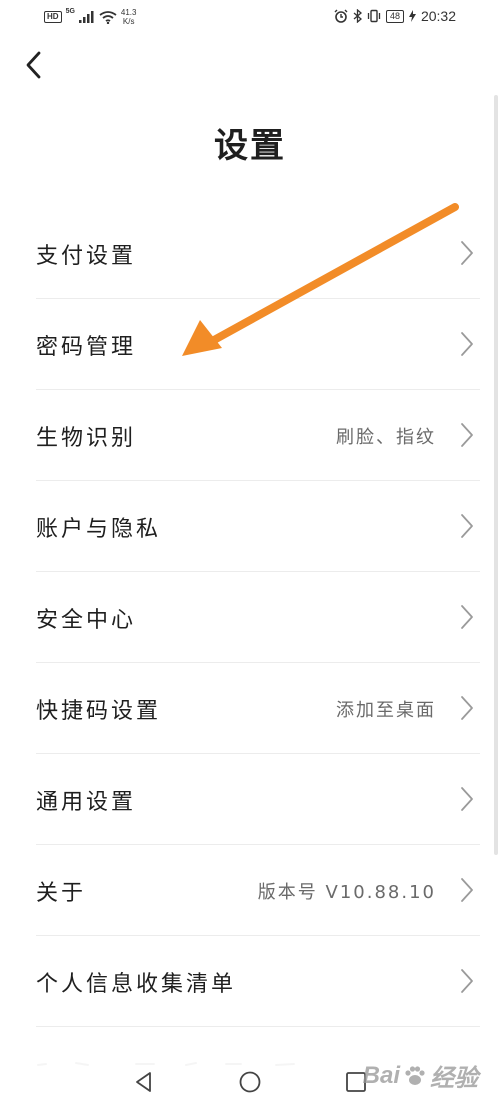  I want to click on item-label: 个人信息收集清单, so click(136, 984).